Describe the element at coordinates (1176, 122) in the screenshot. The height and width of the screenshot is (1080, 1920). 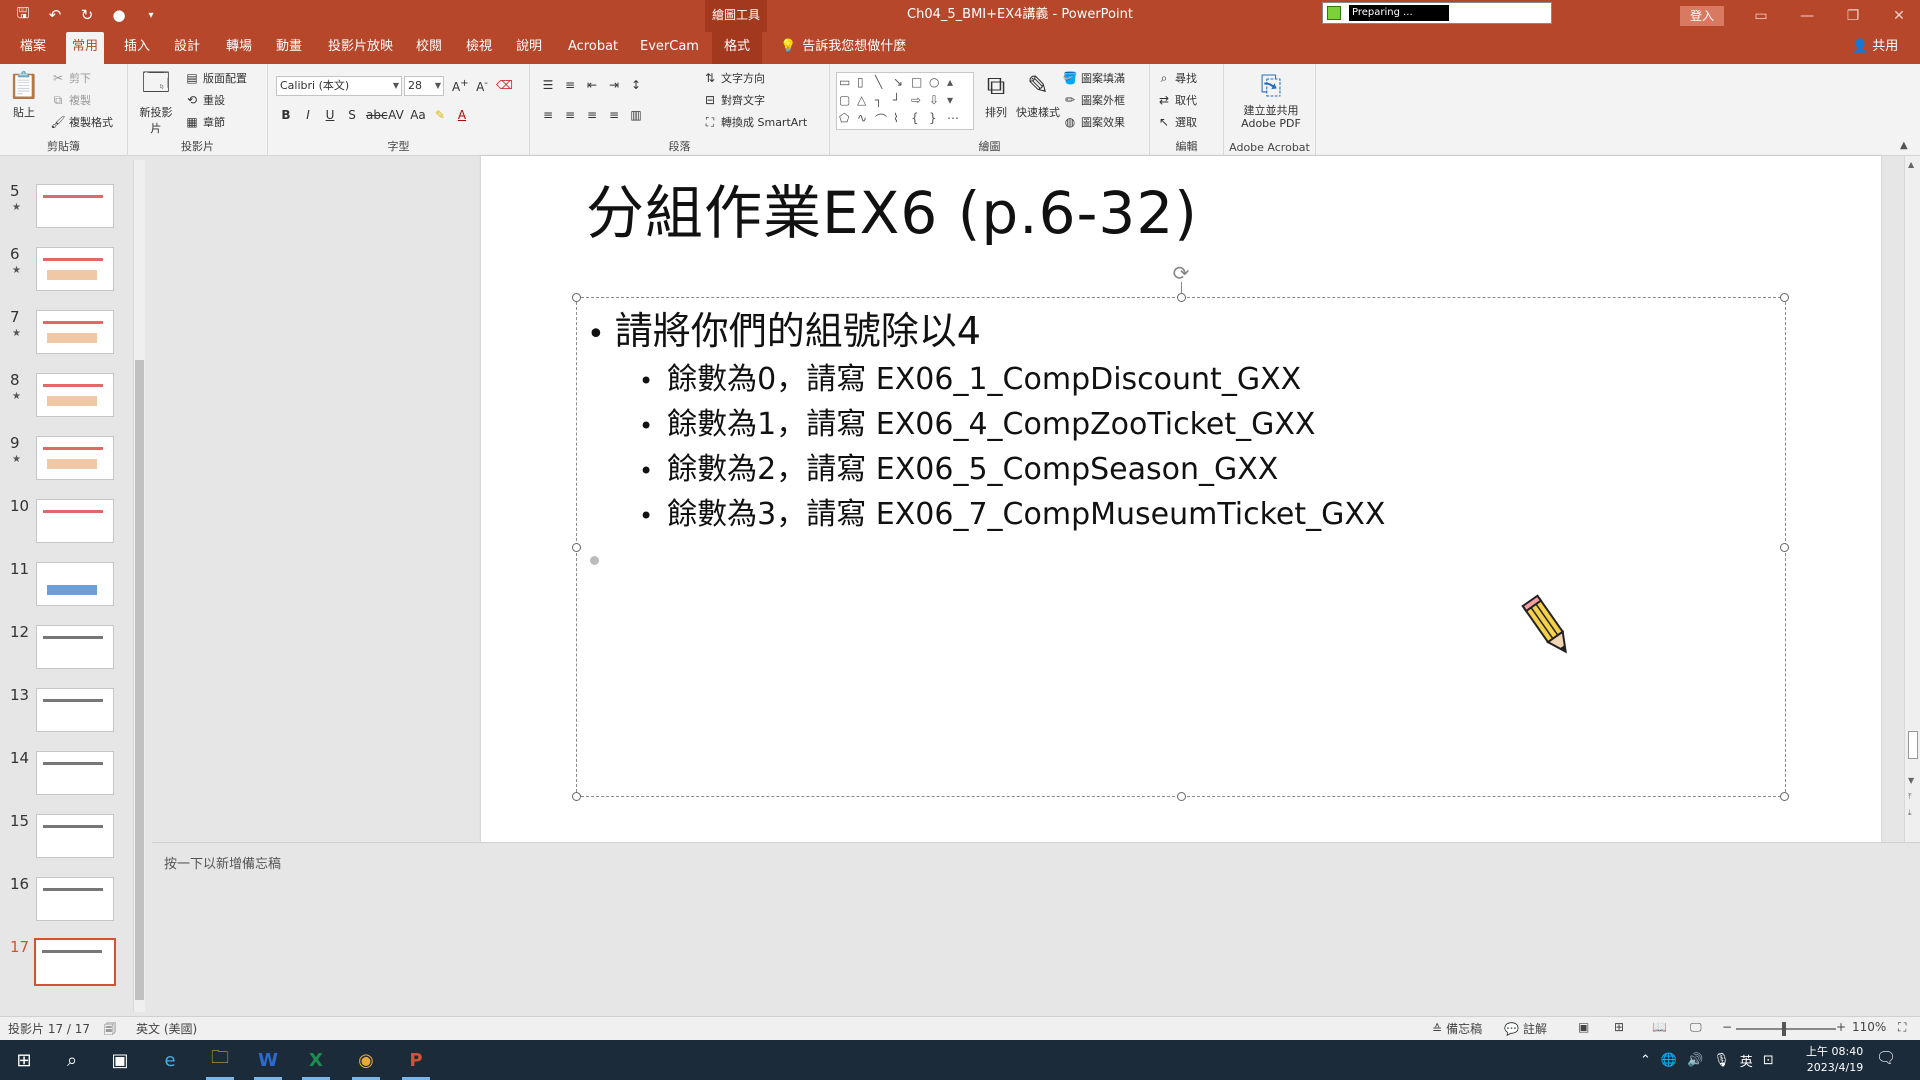
I see `select-button: ↖ 選取` at that location.